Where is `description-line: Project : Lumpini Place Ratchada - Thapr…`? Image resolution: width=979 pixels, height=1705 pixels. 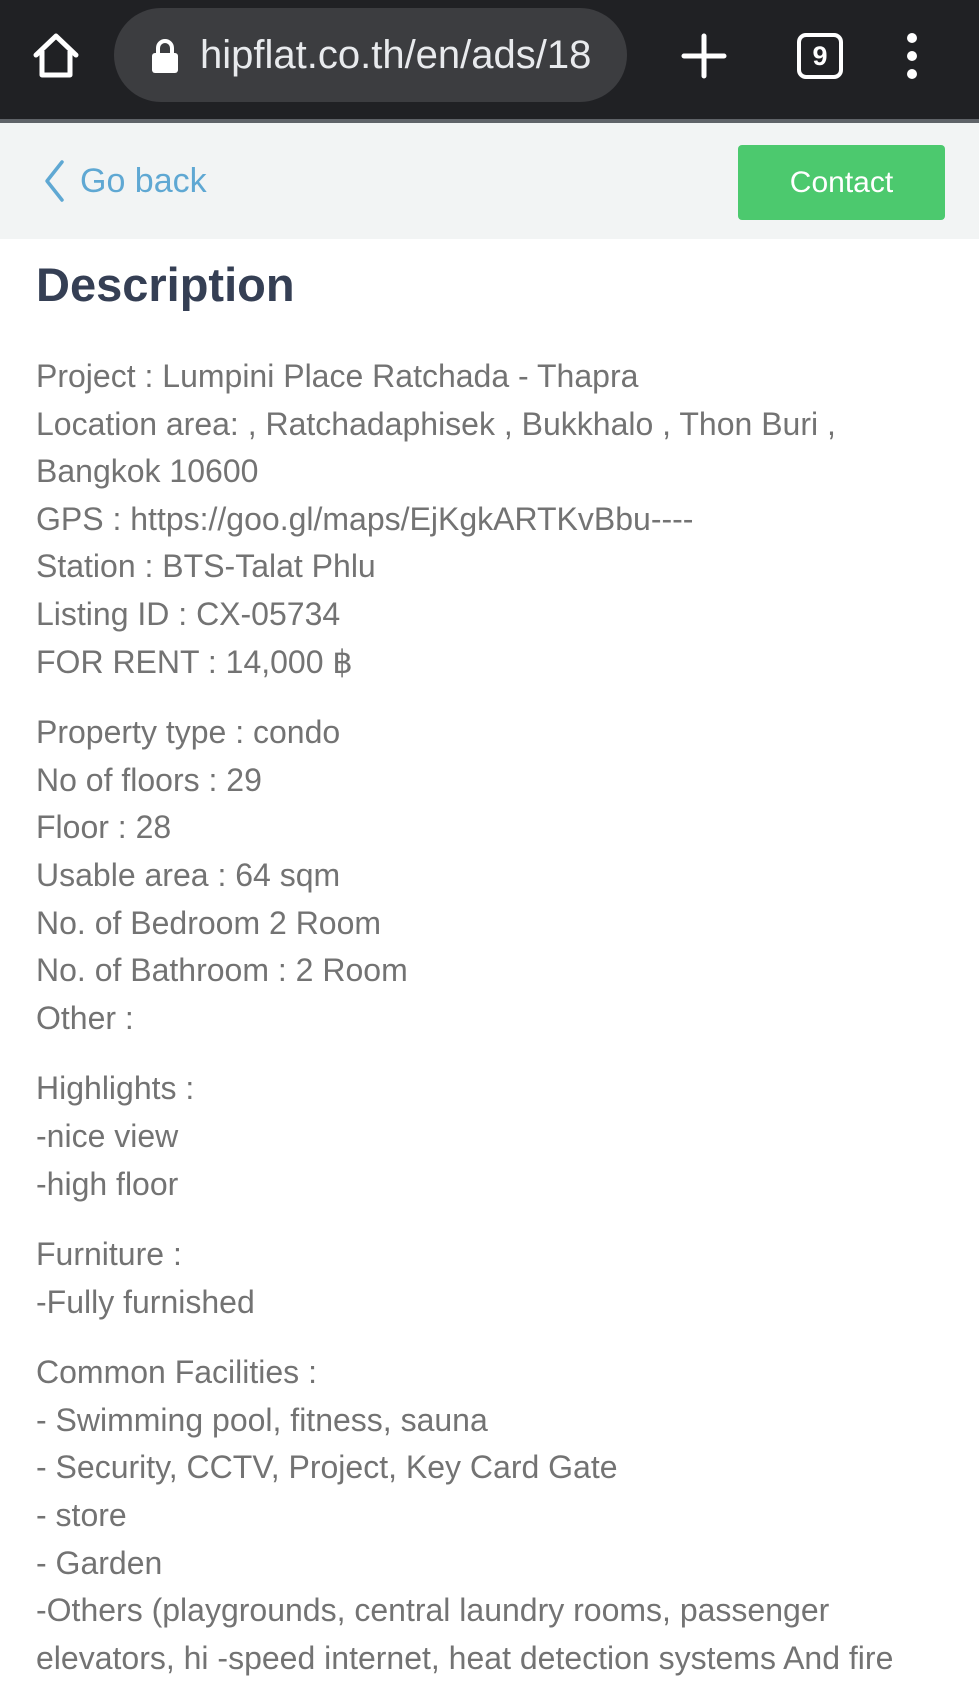 description-line: Project : Lumpini Place Ratchada - Thapr… is located at coordinates (337, 376).